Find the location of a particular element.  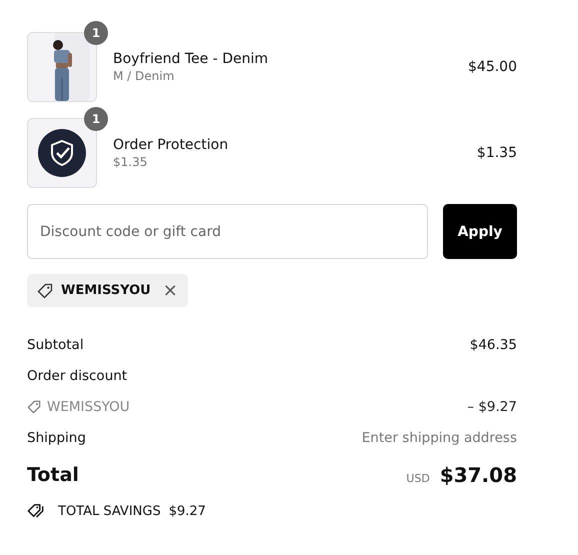

total-savings-amount: $9.27 is located at coordinates (187, 511).